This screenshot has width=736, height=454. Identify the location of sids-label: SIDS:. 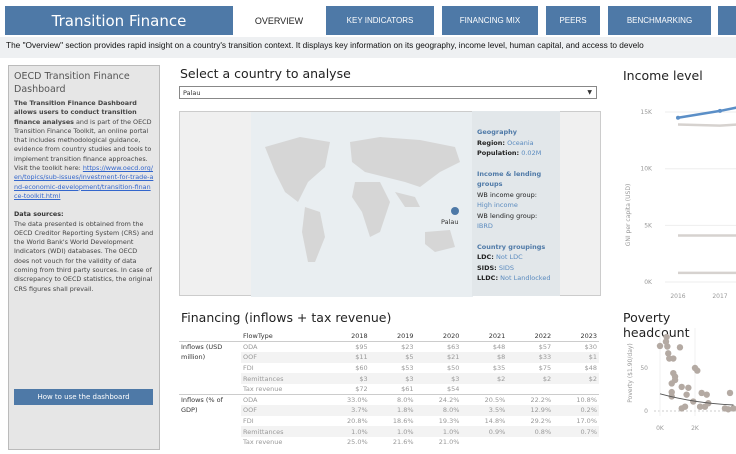
(487, 267).